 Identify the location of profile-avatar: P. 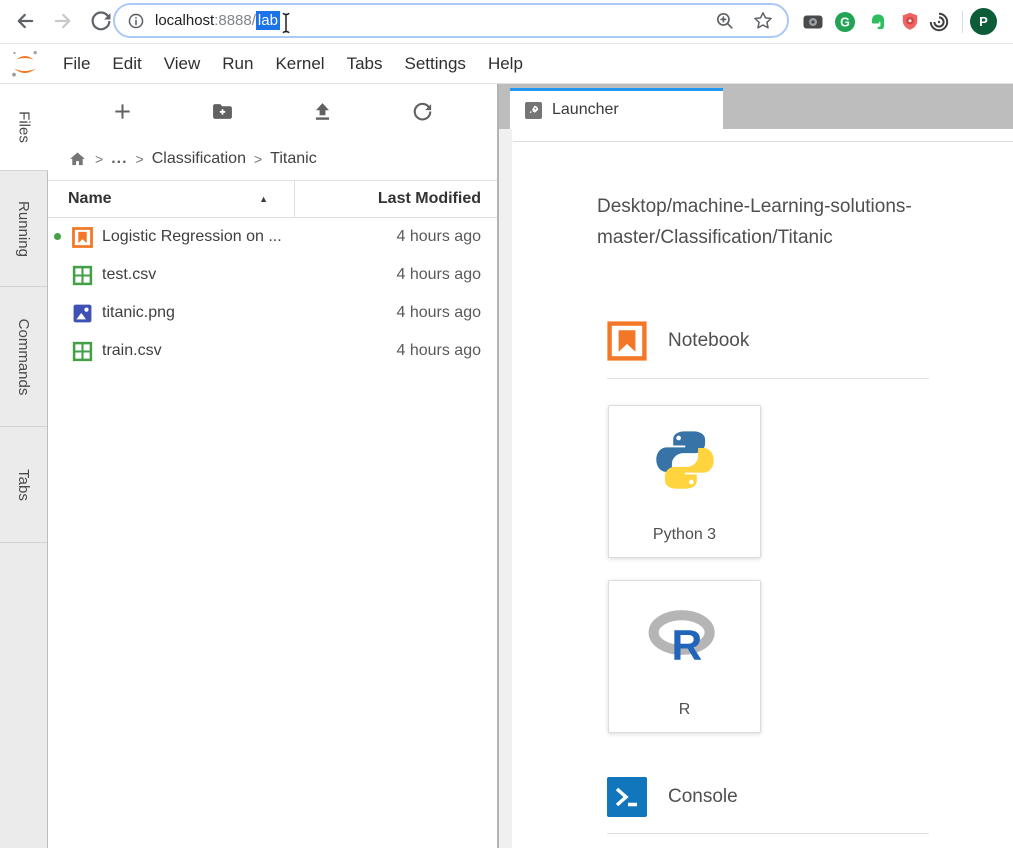
(983, 21).